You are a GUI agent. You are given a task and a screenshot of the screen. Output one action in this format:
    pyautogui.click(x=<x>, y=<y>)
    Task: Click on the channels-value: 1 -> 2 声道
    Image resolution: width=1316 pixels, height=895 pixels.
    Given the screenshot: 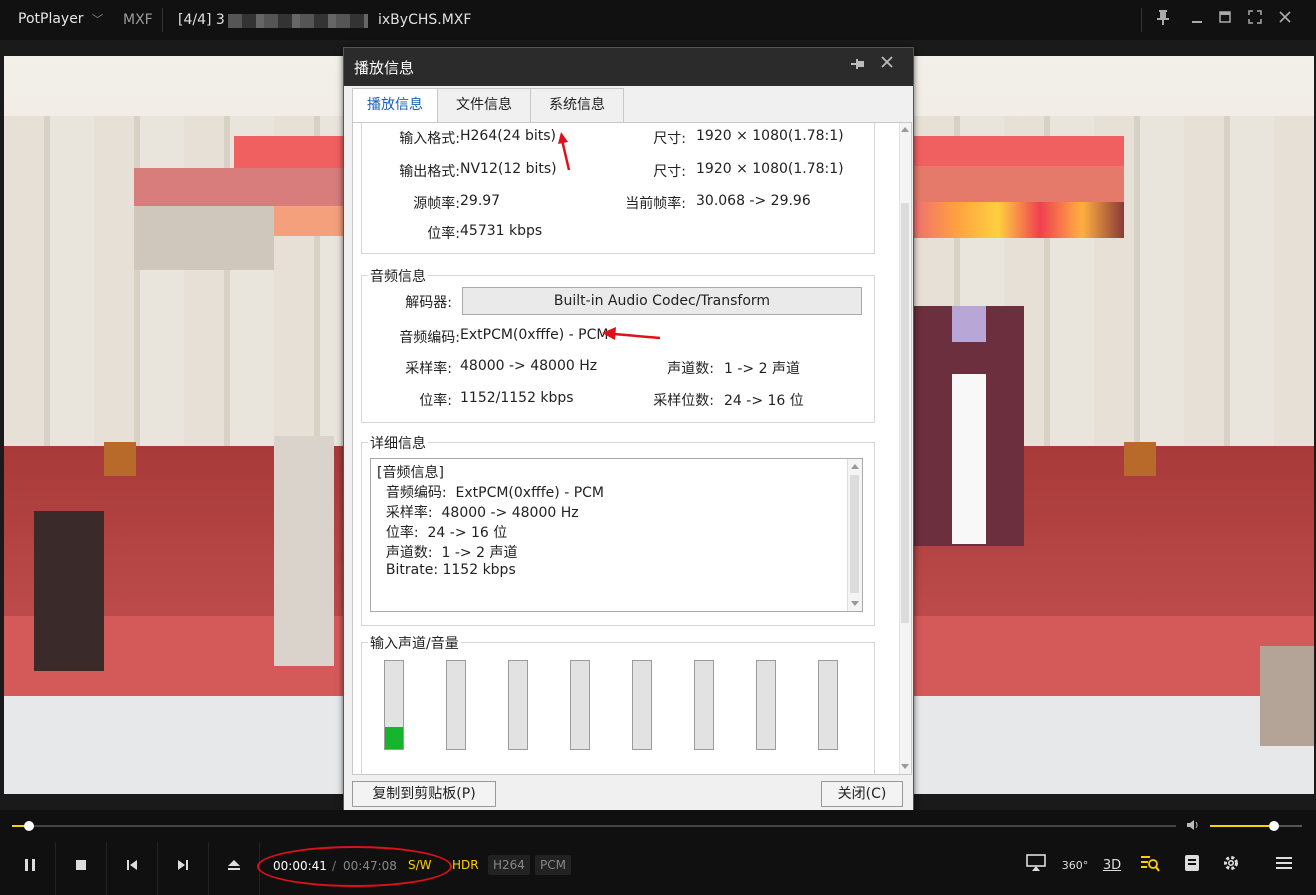 What is the action you would take?
    pyautogui.click(x=762, y=369)
    